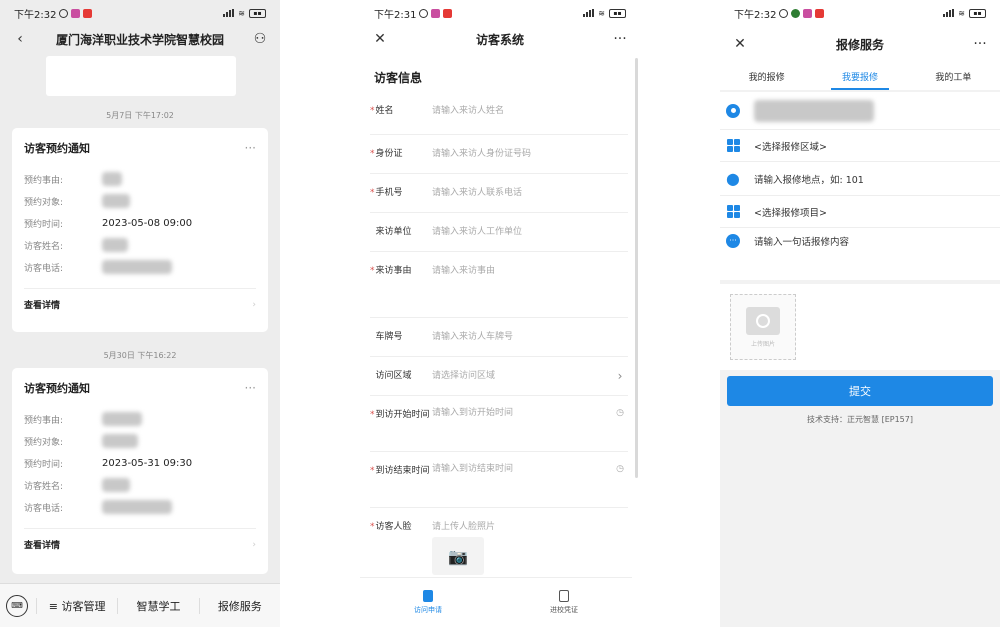  I want to click on menu-visitor-management: ≡ 访客管理, so click(76, 605).